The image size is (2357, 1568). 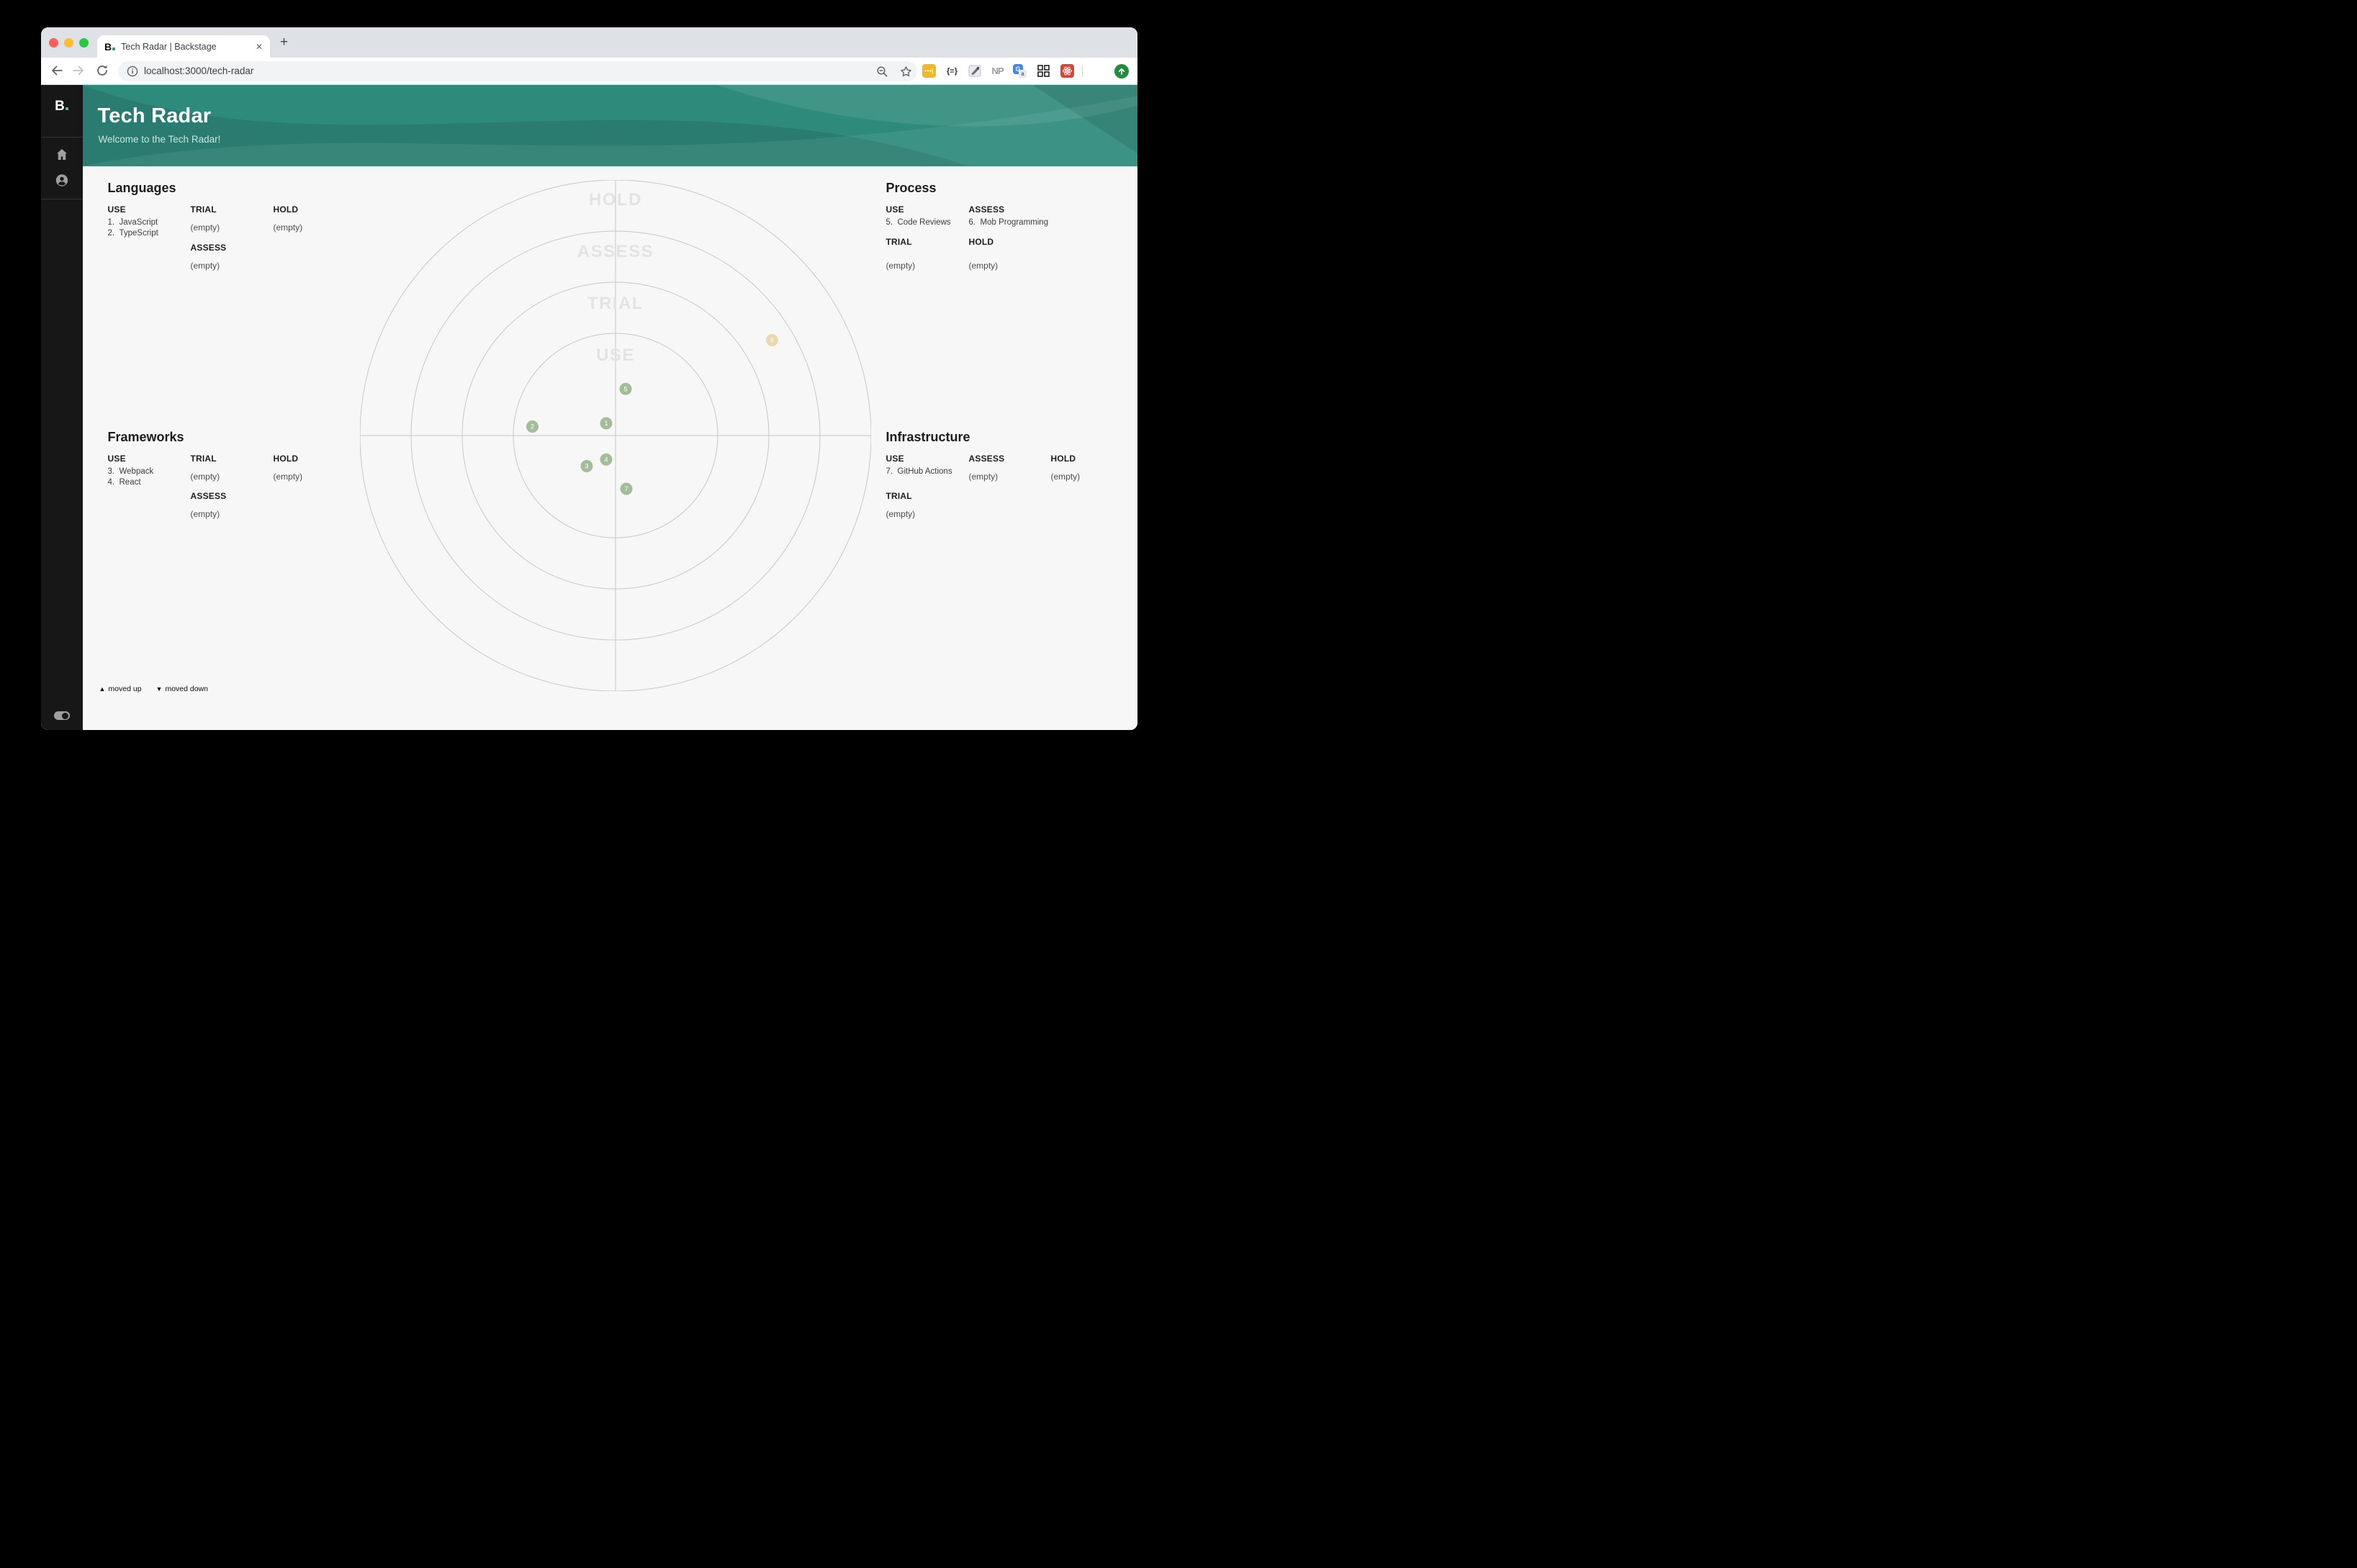 I want to click on app-sidebar: B, so click(x=62, y=407).